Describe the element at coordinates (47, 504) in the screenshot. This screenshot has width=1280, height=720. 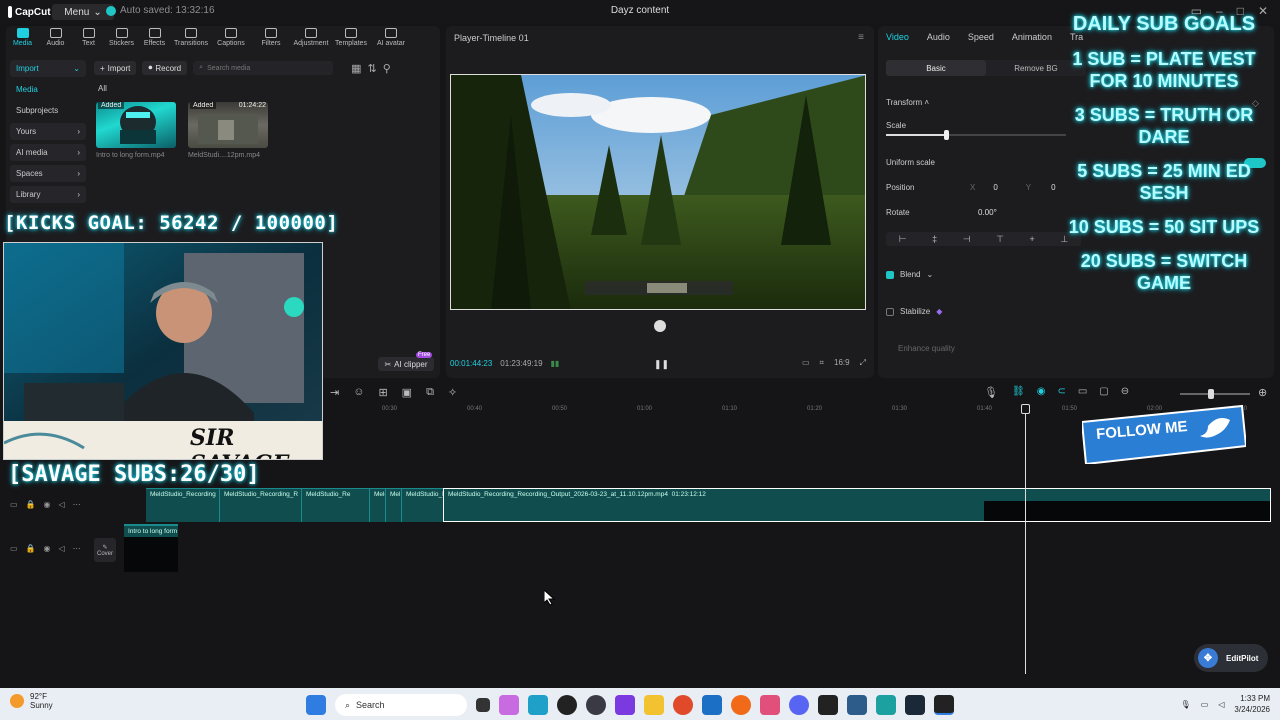
I see `eye-icon: ◉` at that location.